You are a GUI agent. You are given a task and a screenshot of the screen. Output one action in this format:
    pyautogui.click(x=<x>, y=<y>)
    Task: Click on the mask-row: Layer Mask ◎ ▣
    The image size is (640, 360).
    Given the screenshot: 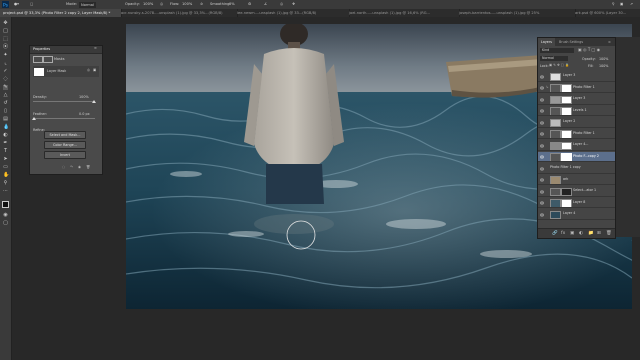 What is the action you would take?
    pyautogui.click(x=66, y=71)
    